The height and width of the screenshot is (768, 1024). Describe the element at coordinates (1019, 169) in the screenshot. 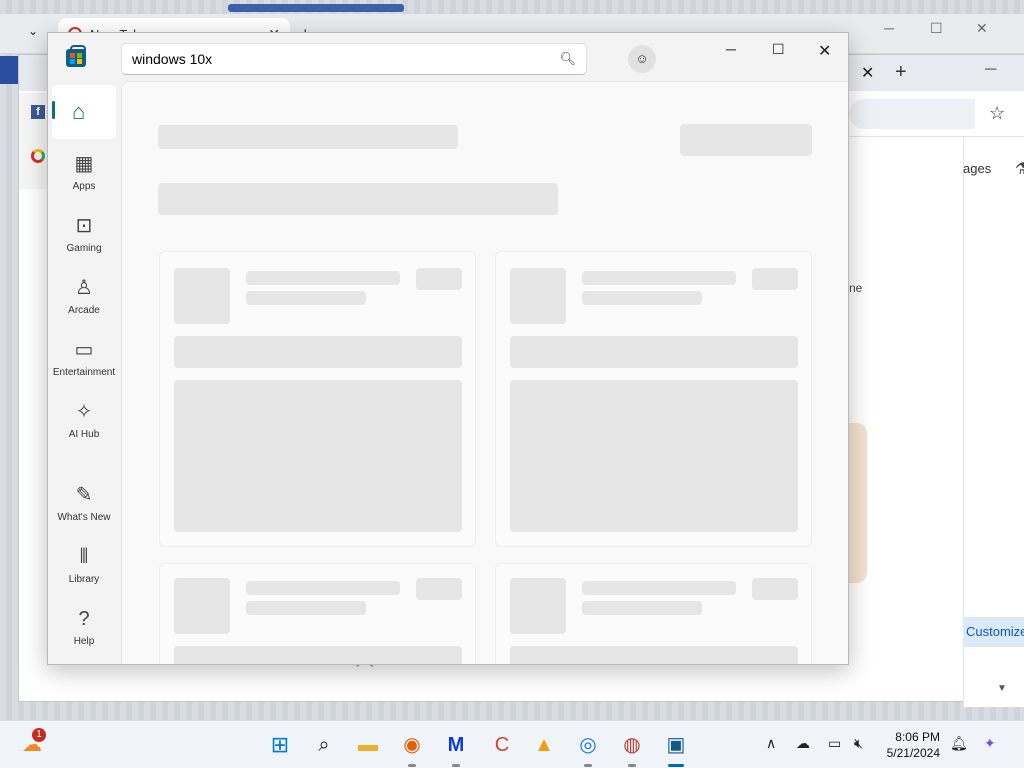

I see `flask-icon: ⚗` at that location.